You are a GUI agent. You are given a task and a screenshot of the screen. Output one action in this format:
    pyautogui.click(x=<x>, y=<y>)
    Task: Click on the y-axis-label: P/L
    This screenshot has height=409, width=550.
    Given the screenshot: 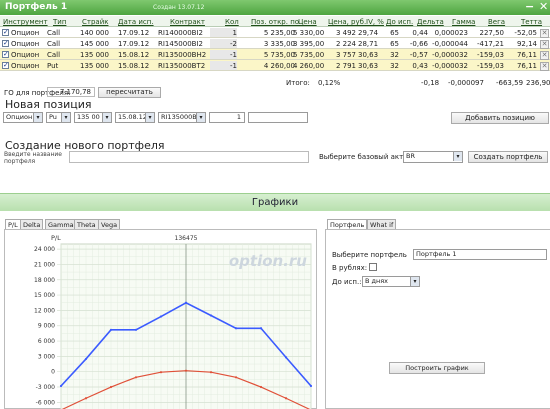 What is the action you would take?
    pyautogui.click(x=56, y=238)
    